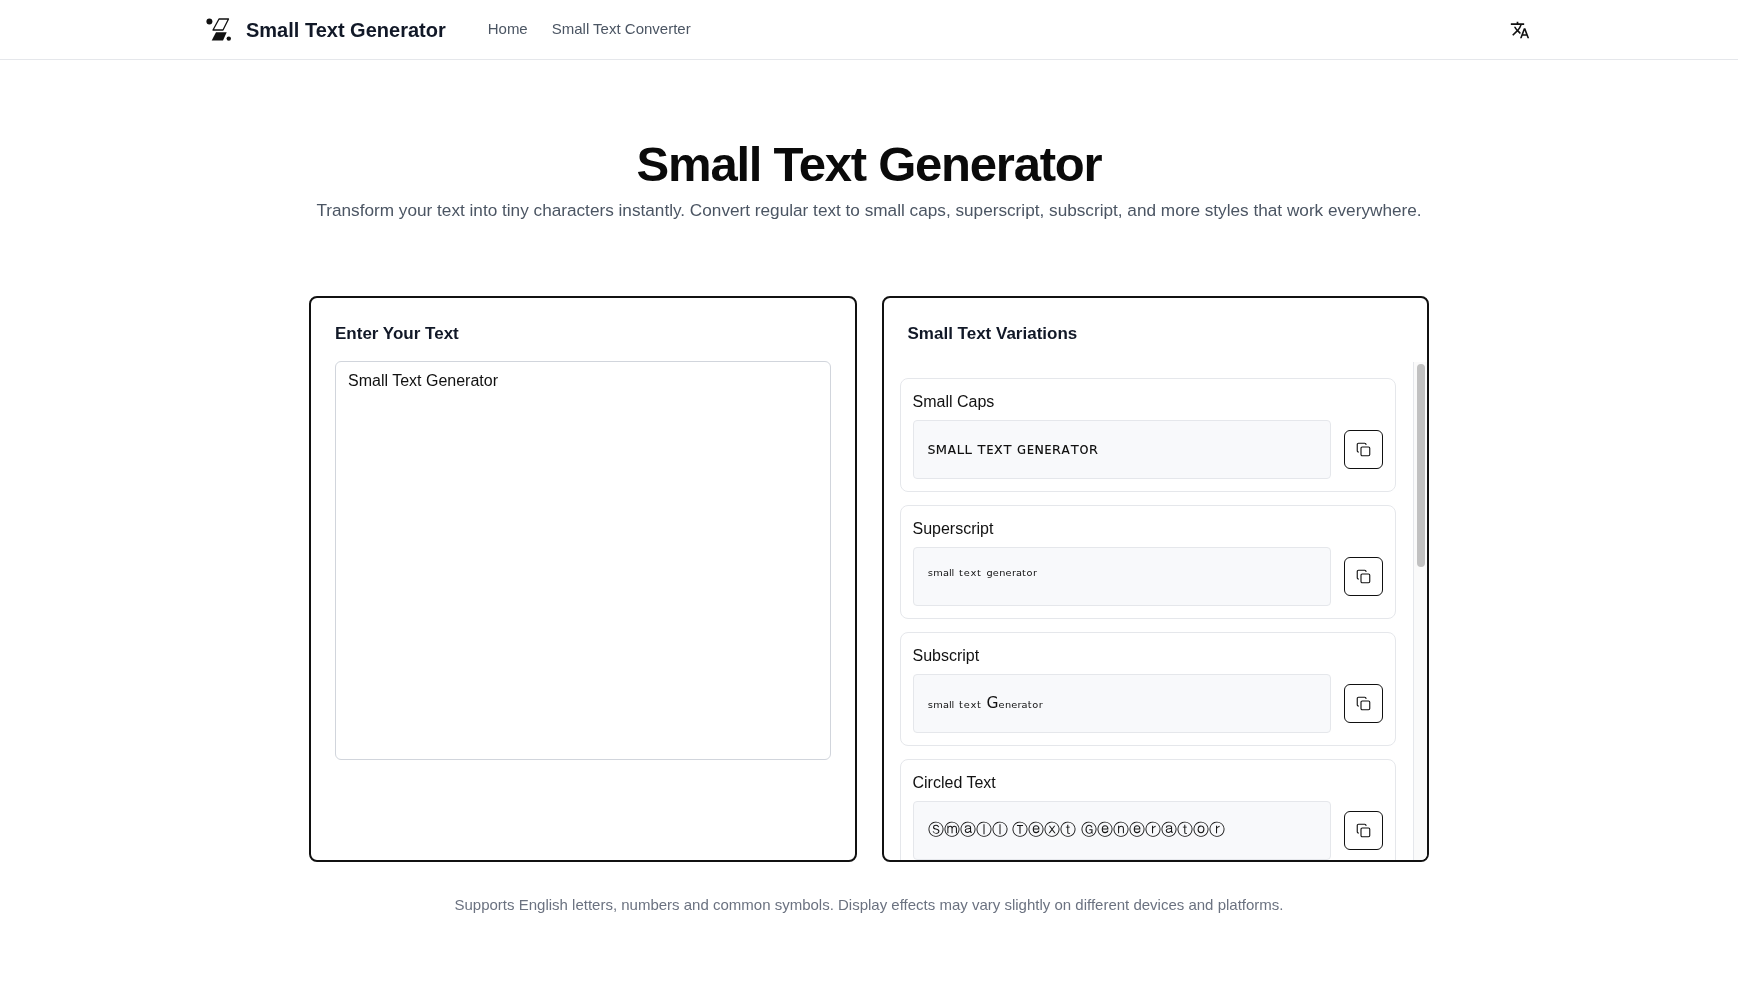 The height and width of the screenshot is (1005, 1738). I want to click on text-input-field: Small Text Generator, so click(583, 560).